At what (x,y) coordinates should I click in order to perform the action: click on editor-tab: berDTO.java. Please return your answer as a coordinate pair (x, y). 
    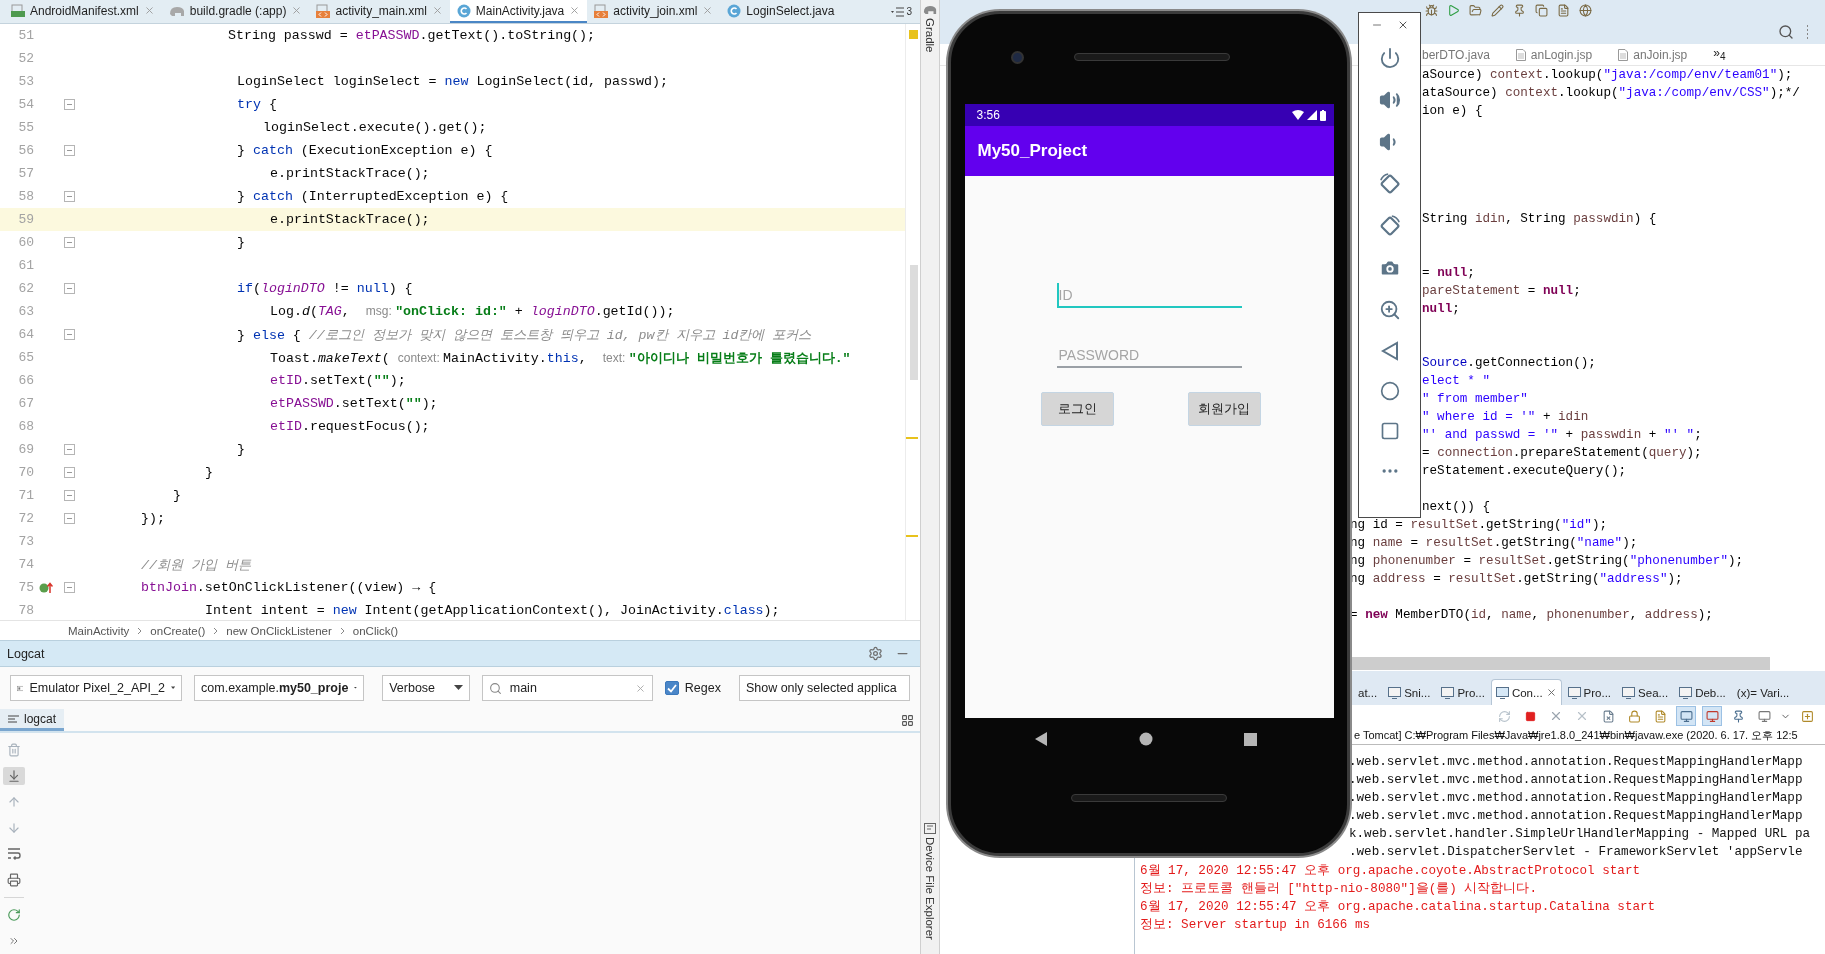
    Looking at the image, I should click on (1456, 54).